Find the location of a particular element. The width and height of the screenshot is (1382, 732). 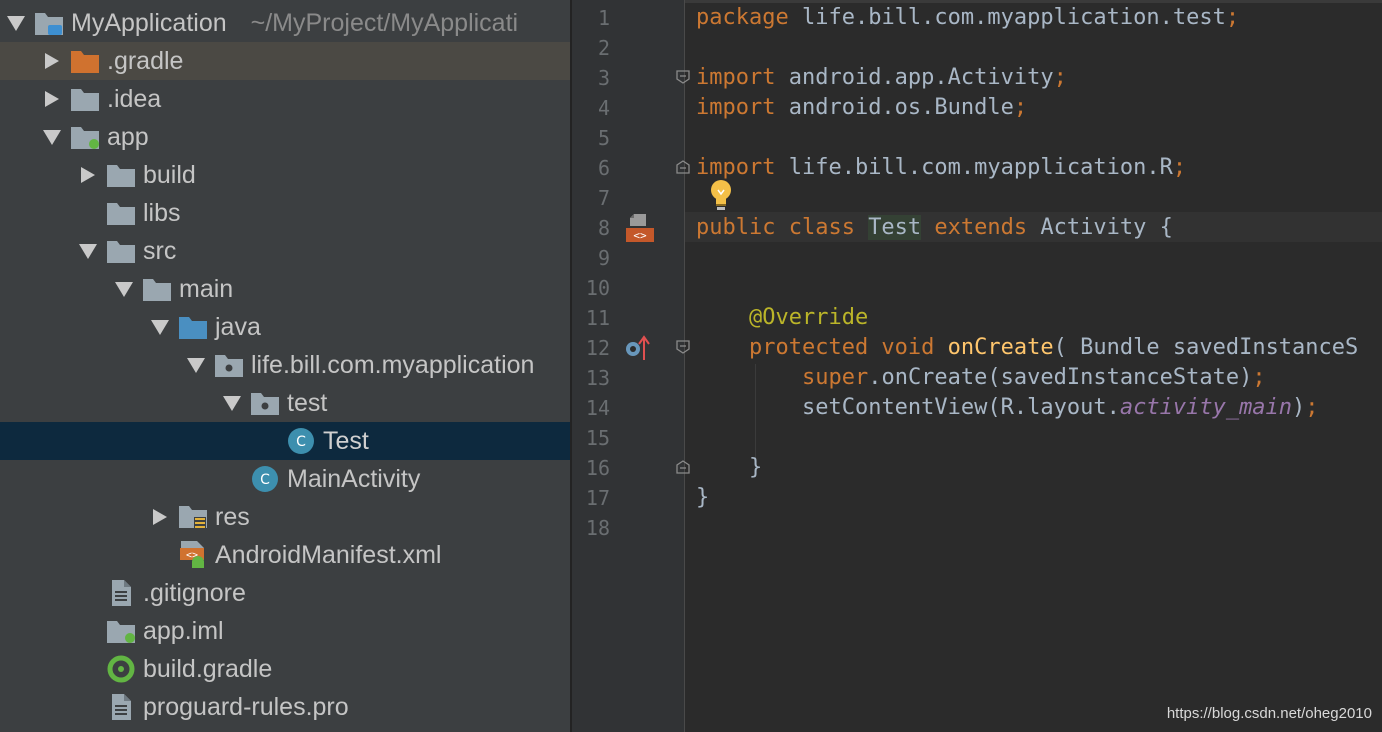

tree-item-label: app is located at coordinates (128, 136).